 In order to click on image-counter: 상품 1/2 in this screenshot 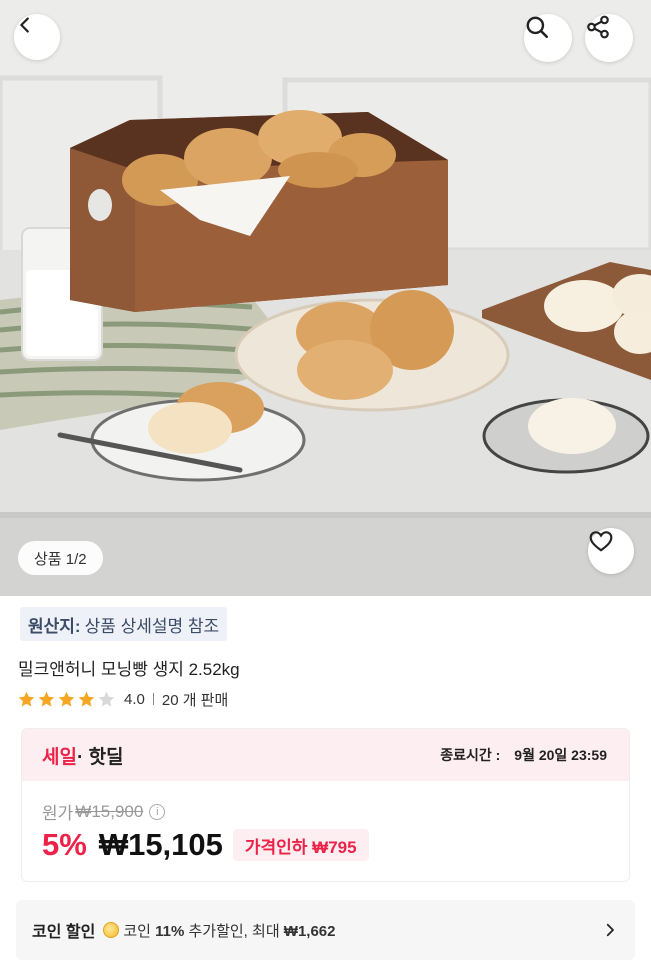, I will do `click(60, 558)`.